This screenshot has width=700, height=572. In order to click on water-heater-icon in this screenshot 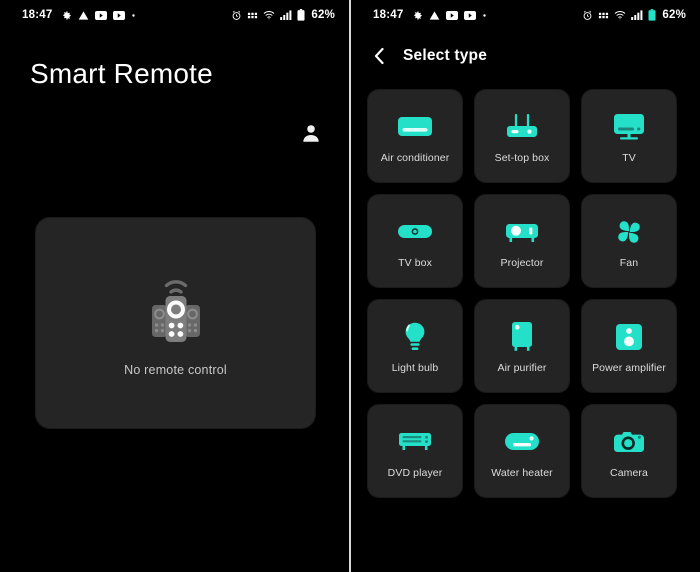, I will do `click(522, 442)`.